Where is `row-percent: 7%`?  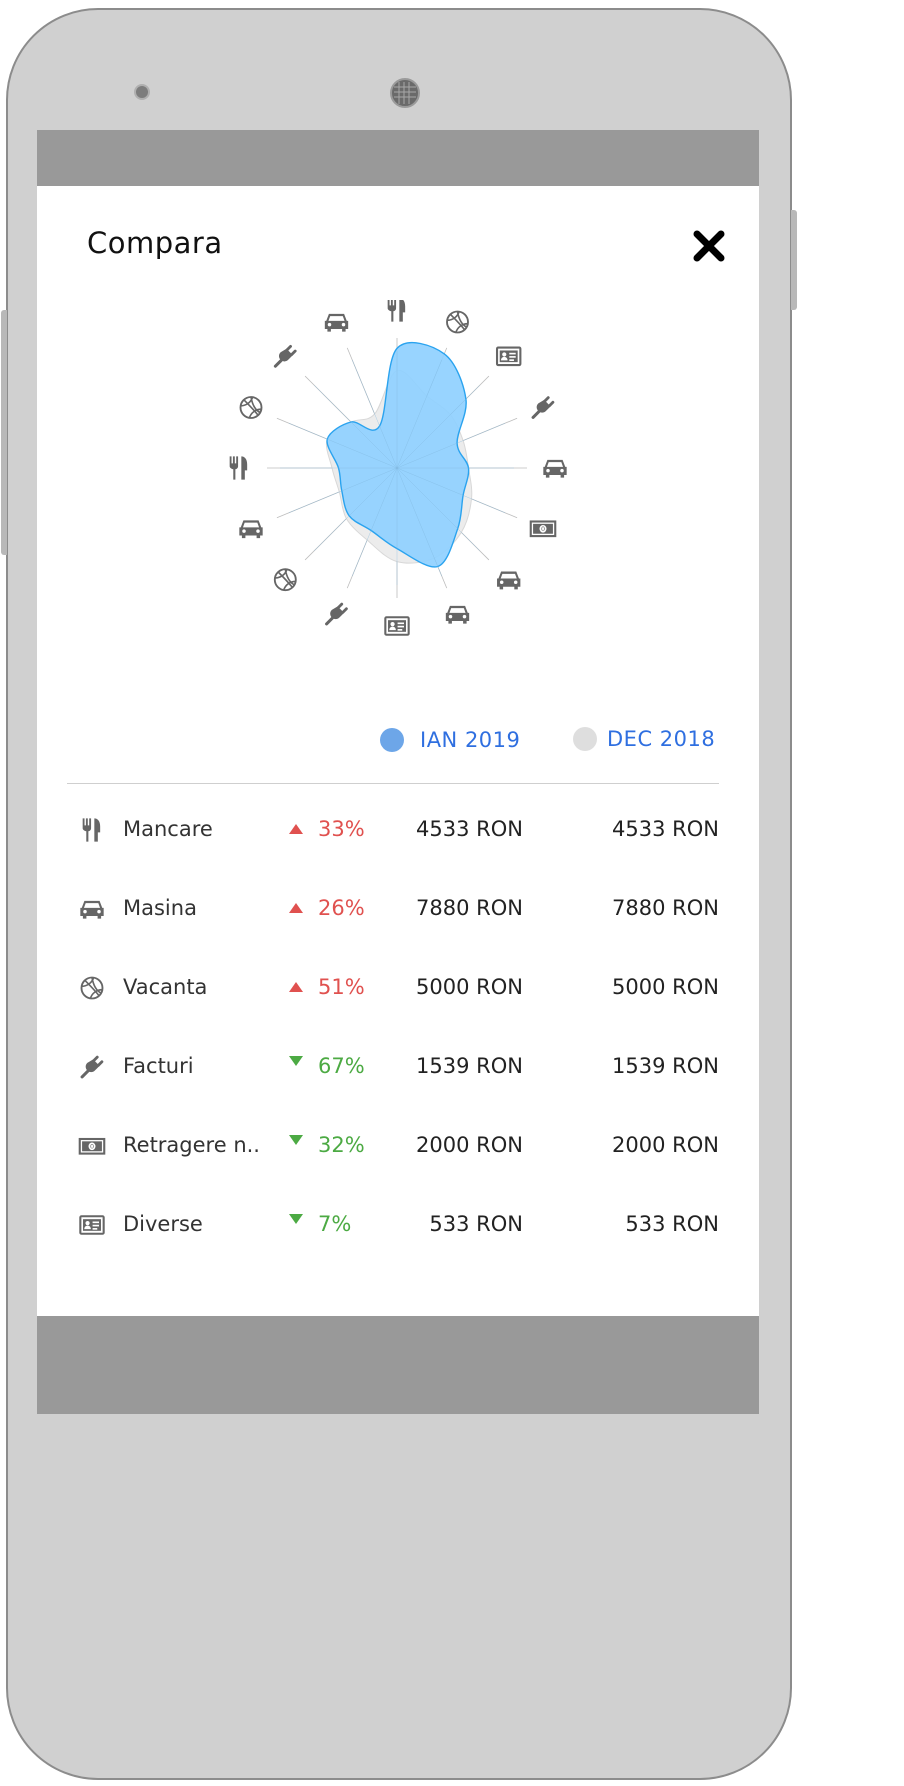 row-percent: 7% is located at coordinates (335, 1224).